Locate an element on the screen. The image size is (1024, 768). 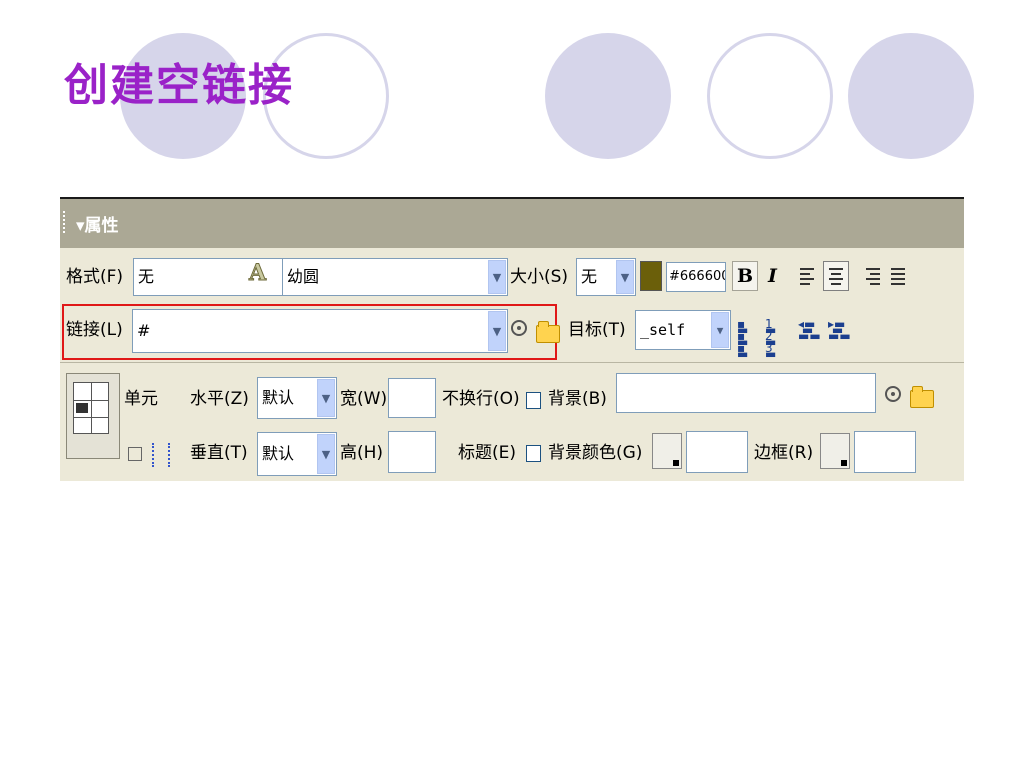
bg-input is located at coordinates (746, 393).